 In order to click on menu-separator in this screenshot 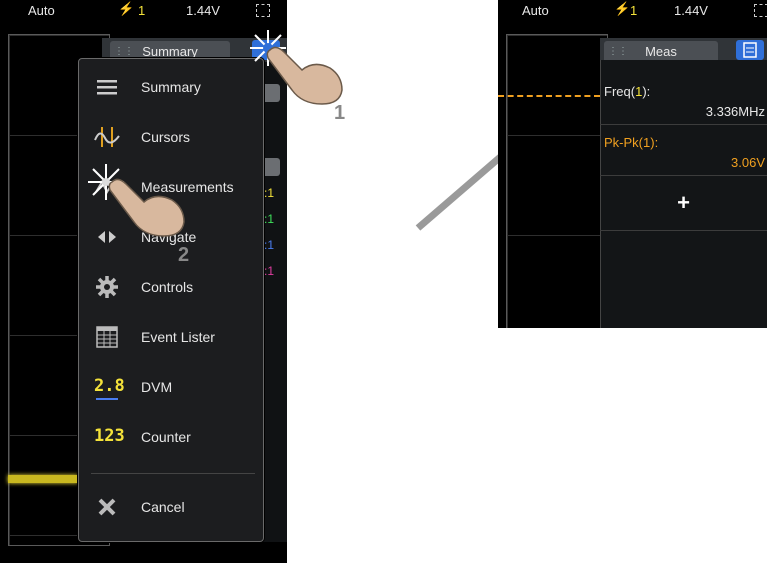, I will do `click(173, 473)`.